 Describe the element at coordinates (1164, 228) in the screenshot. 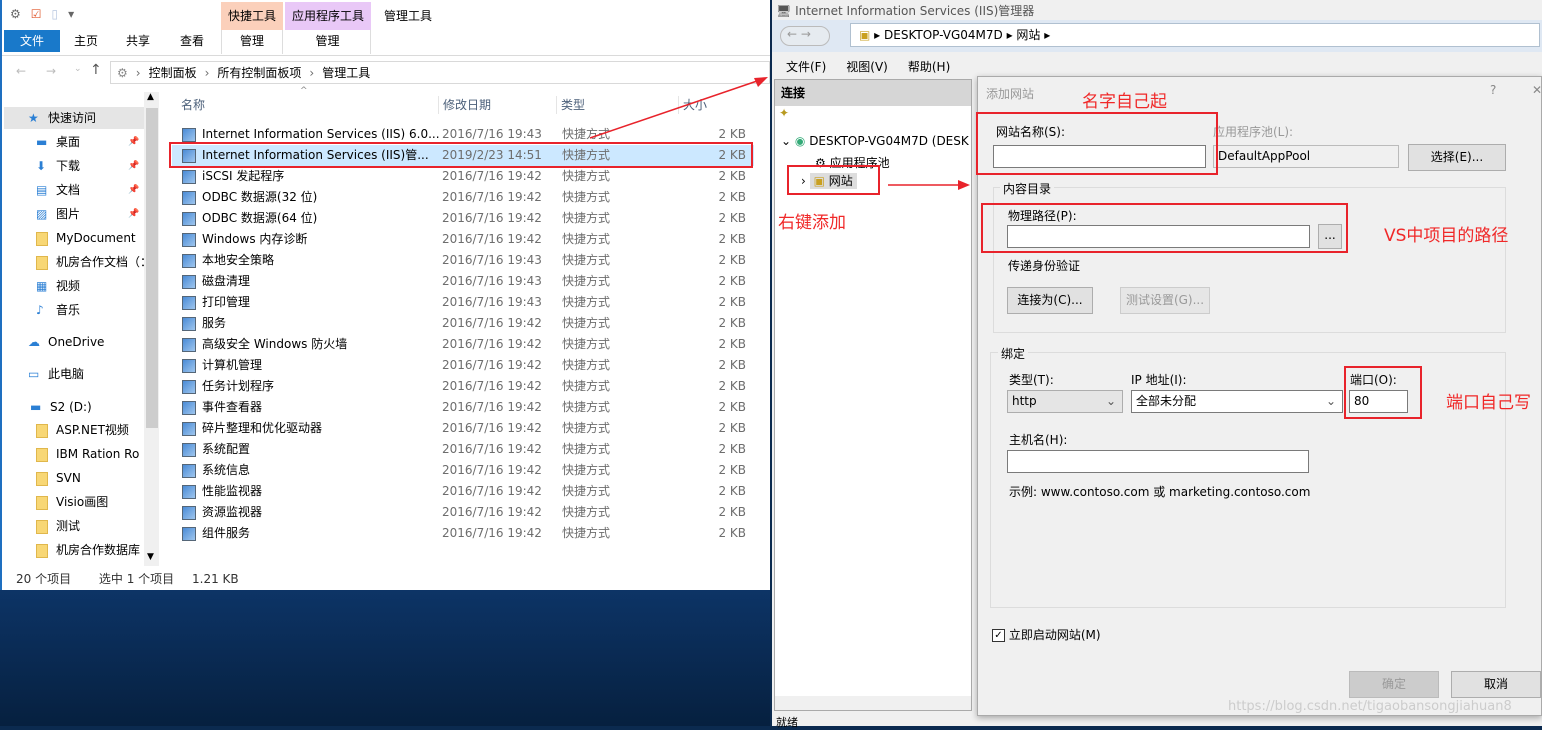

I see `highlight-physical-path` at that location.